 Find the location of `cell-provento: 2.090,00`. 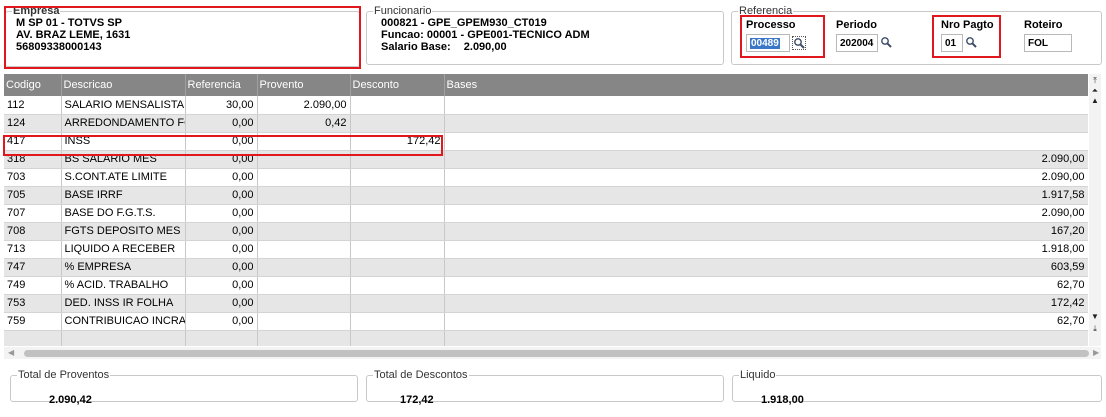

cell-provento: 2.090,00 is located at coordinates (304, 105).